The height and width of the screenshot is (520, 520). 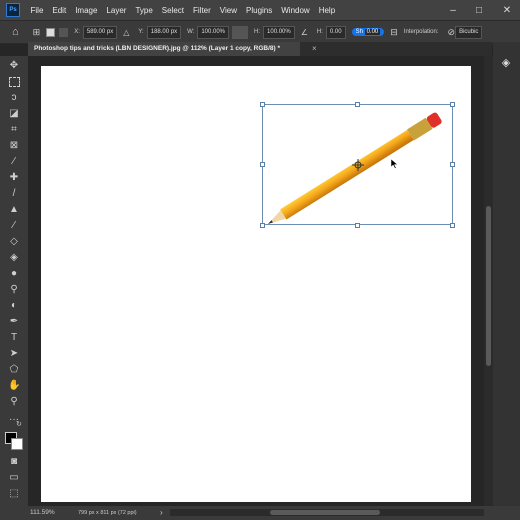 I want to click on reference-point-icon, so click(x=358, y=165).